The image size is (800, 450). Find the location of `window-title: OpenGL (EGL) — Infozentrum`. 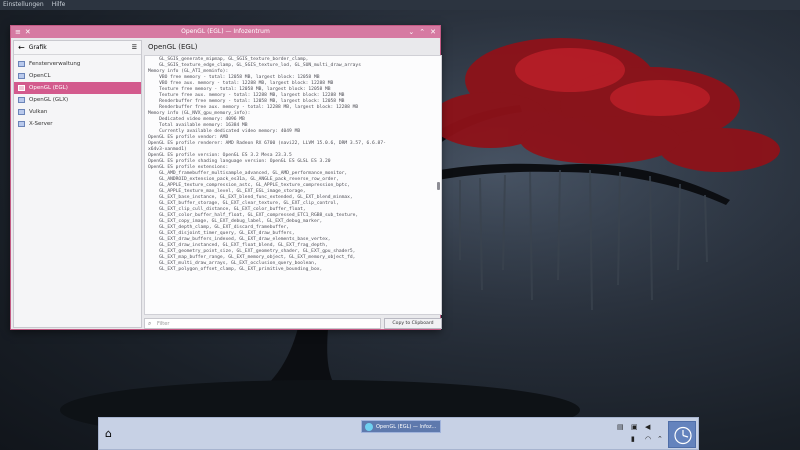

window-title: OpenGL (EGL) — Infozentrum is located at coordinates (225, 31).